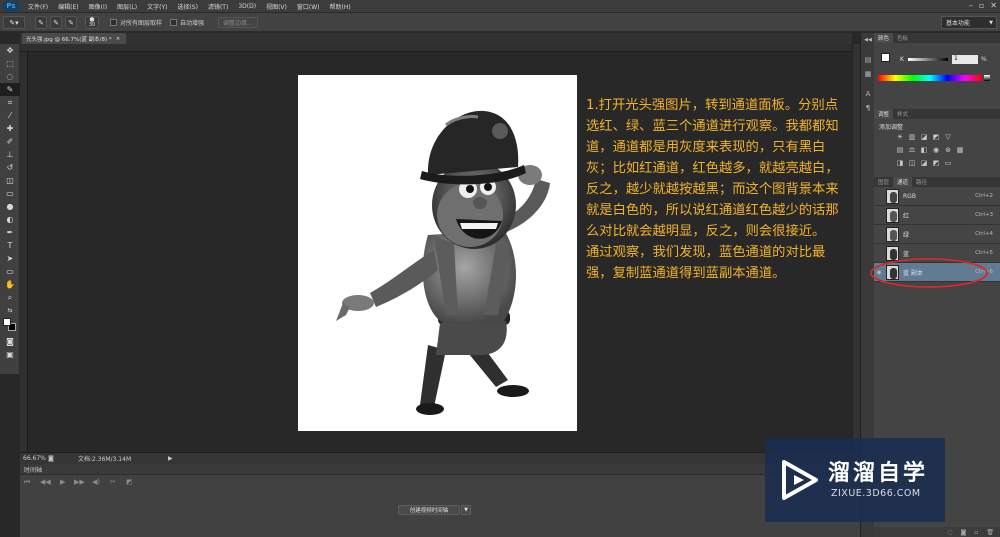 The image size is (1000, 537). What do you see at coordinates (10, 63) in the screenshot?
I see `marquee-tool-icon: ⬚` at bounding box center [10, 63].